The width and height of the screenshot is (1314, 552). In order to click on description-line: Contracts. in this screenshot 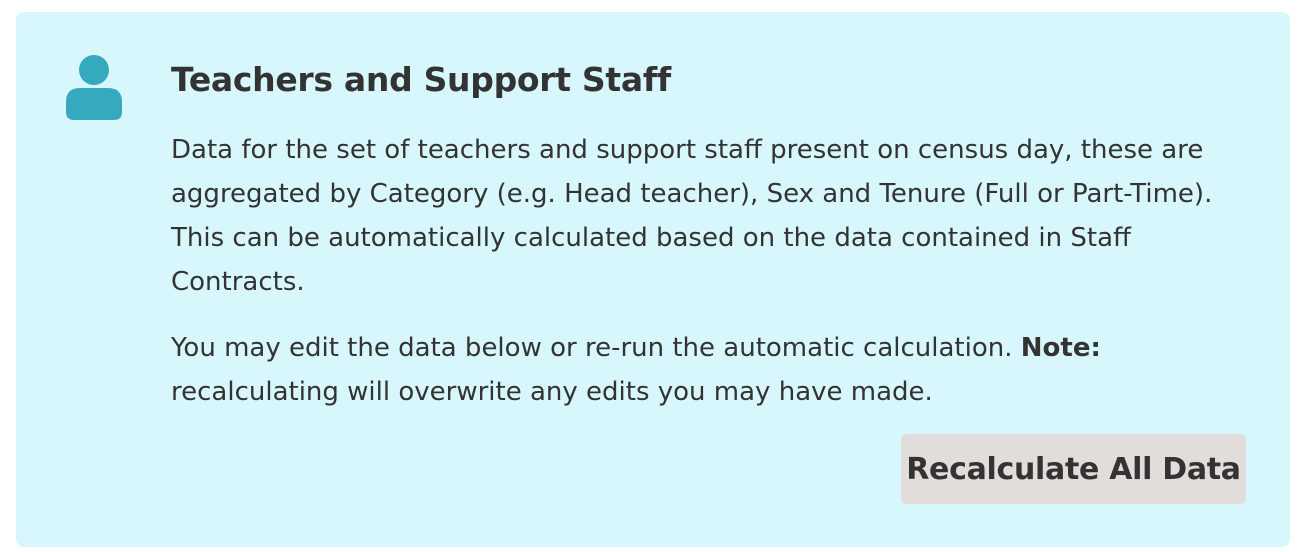, I will do `click(238, 282)`.